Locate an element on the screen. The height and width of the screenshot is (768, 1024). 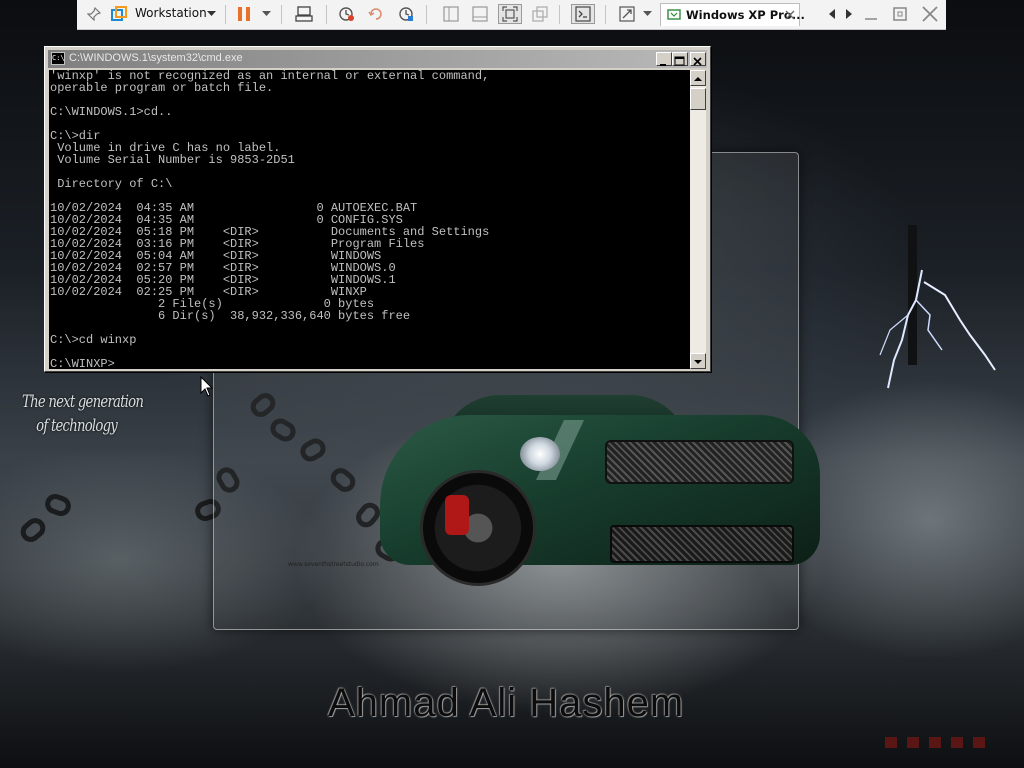
console-view-button is located at coordinates (583, 14).